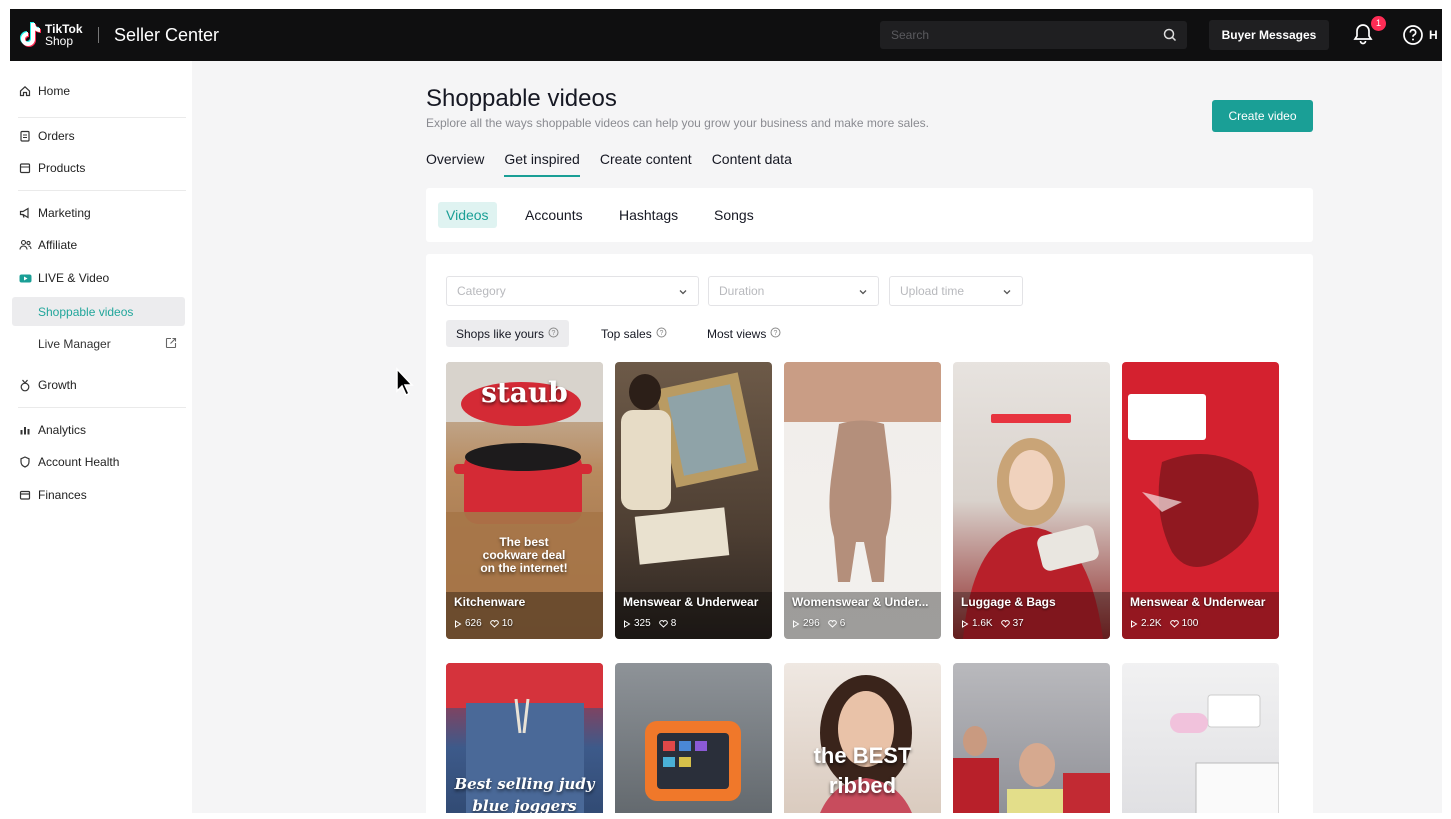 The width and height of the screenshot is (1451, 819). Describe the element at coordinates (405, 382) in the screenshot. I see `mouse-cursor-icon` at that location.